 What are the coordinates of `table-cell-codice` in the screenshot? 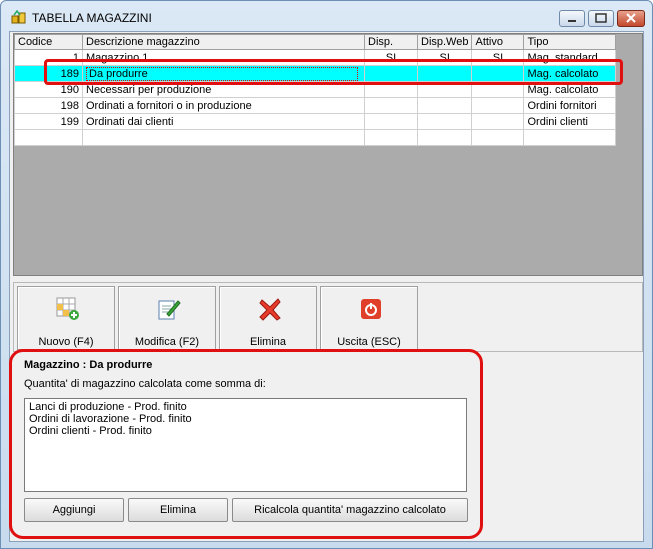 It's located at (48, 137).